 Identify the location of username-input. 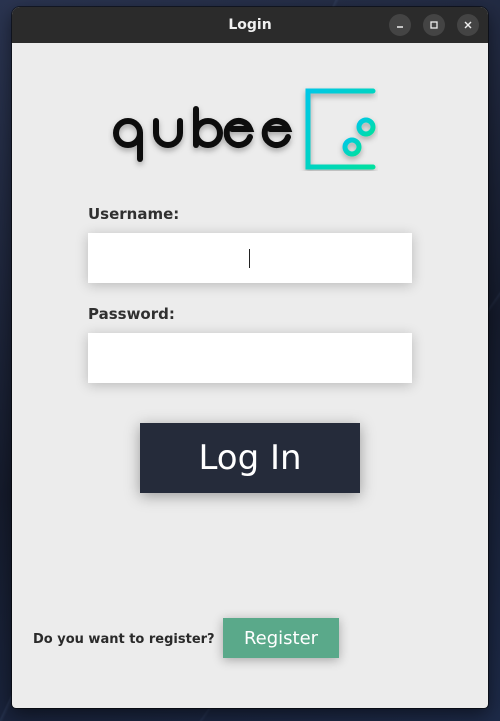
(250, 258).